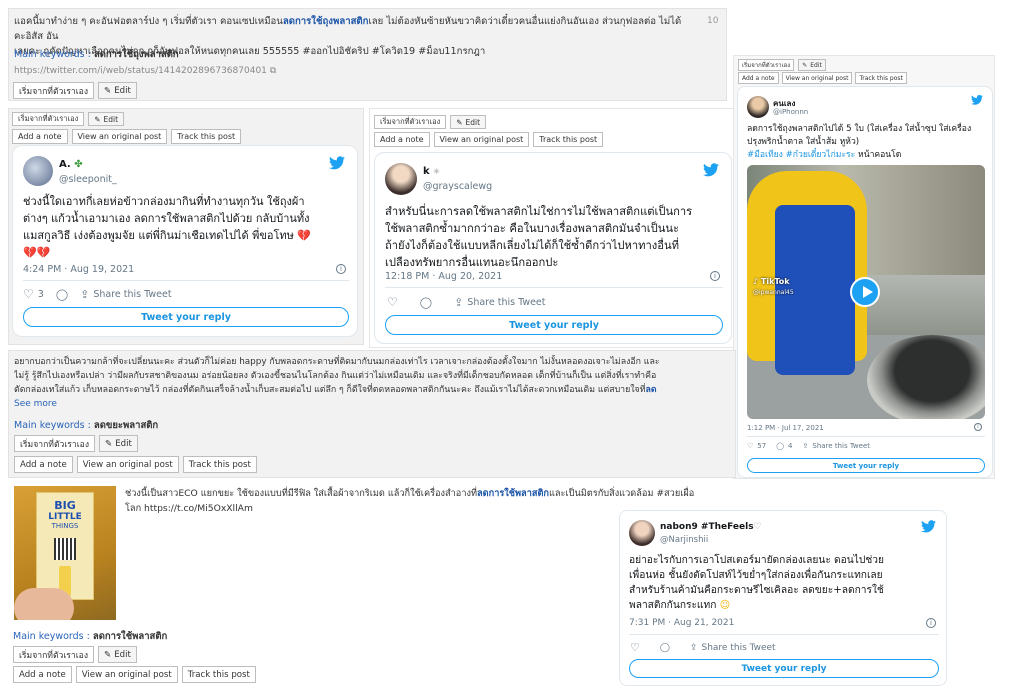 The width and height of the screenshot is (1024, 690). Describe the element at coordinates (431, 171) in the screenshot. I see `tweet-username: k ✳` at that location.